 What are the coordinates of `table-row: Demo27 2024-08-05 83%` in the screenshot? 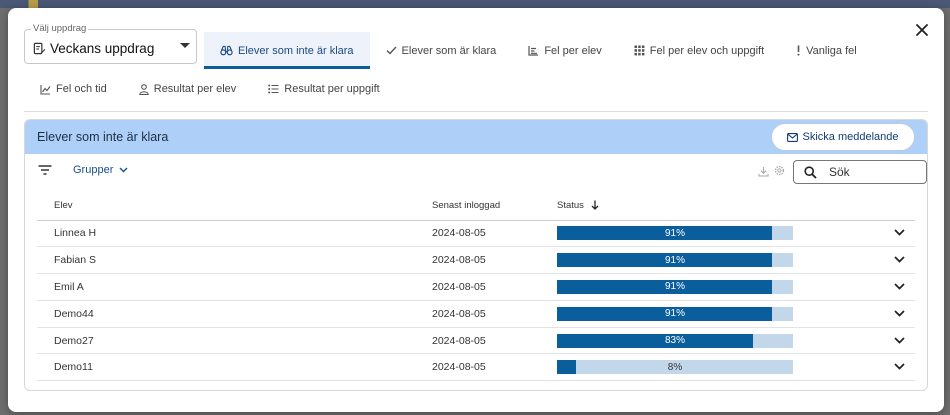 It's located at (476, 341).